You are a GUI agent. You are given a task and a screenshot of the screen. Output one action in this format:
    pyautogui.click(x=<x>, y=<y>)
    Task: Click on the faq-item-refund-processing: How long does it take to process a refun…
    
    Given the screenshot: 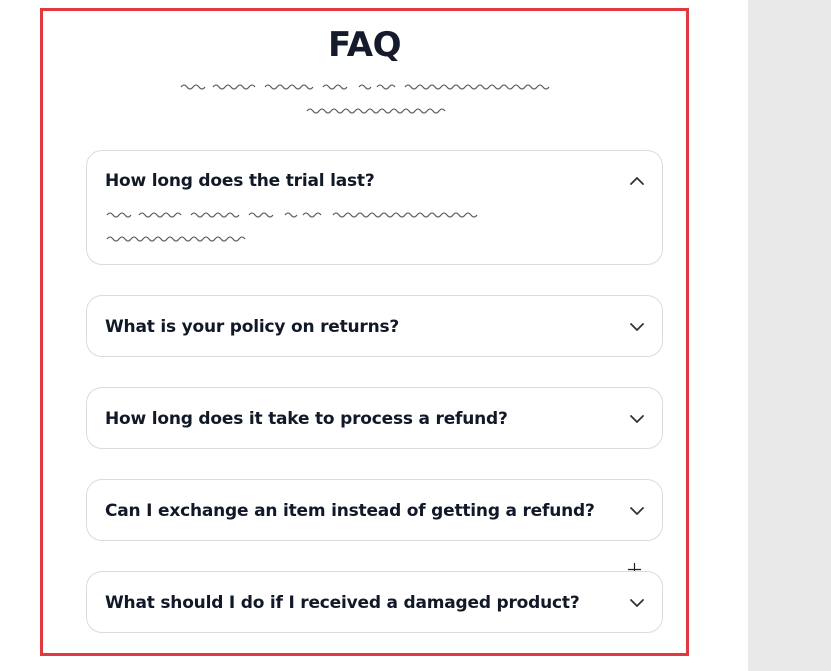 What is the action you would take?
    pyautogui.click(x=374, y=418)
    